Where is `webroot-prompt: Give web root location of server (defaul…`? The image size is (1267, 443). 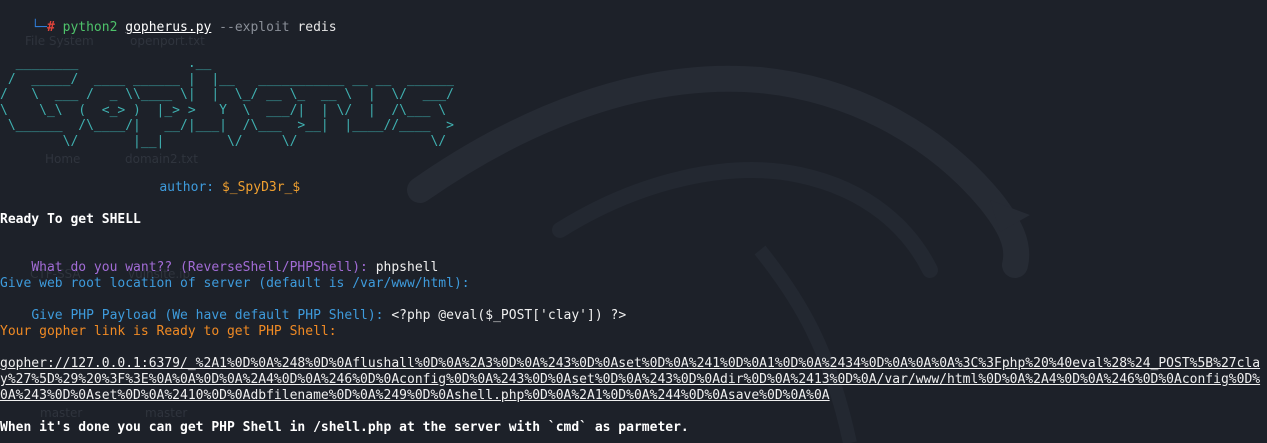
webroot-prompt: Give web root location of server (defaul… is located at coordinates (235, 283).